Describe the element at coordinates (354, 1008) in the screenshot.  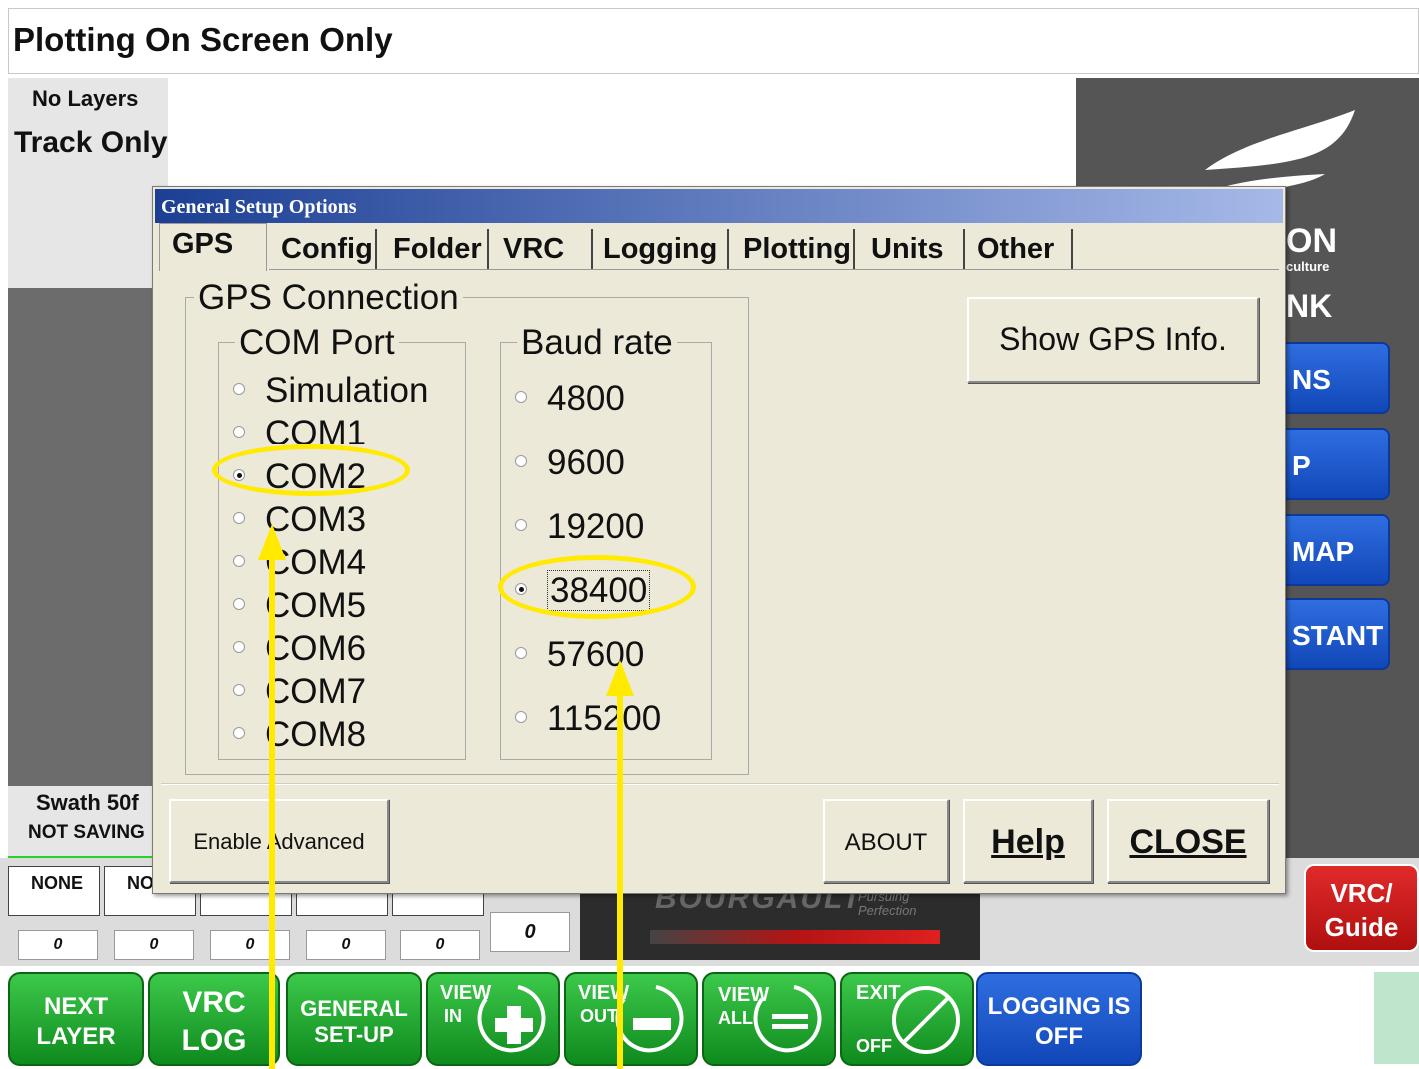
I see `general-setup-line1: GENERAL` at that location.